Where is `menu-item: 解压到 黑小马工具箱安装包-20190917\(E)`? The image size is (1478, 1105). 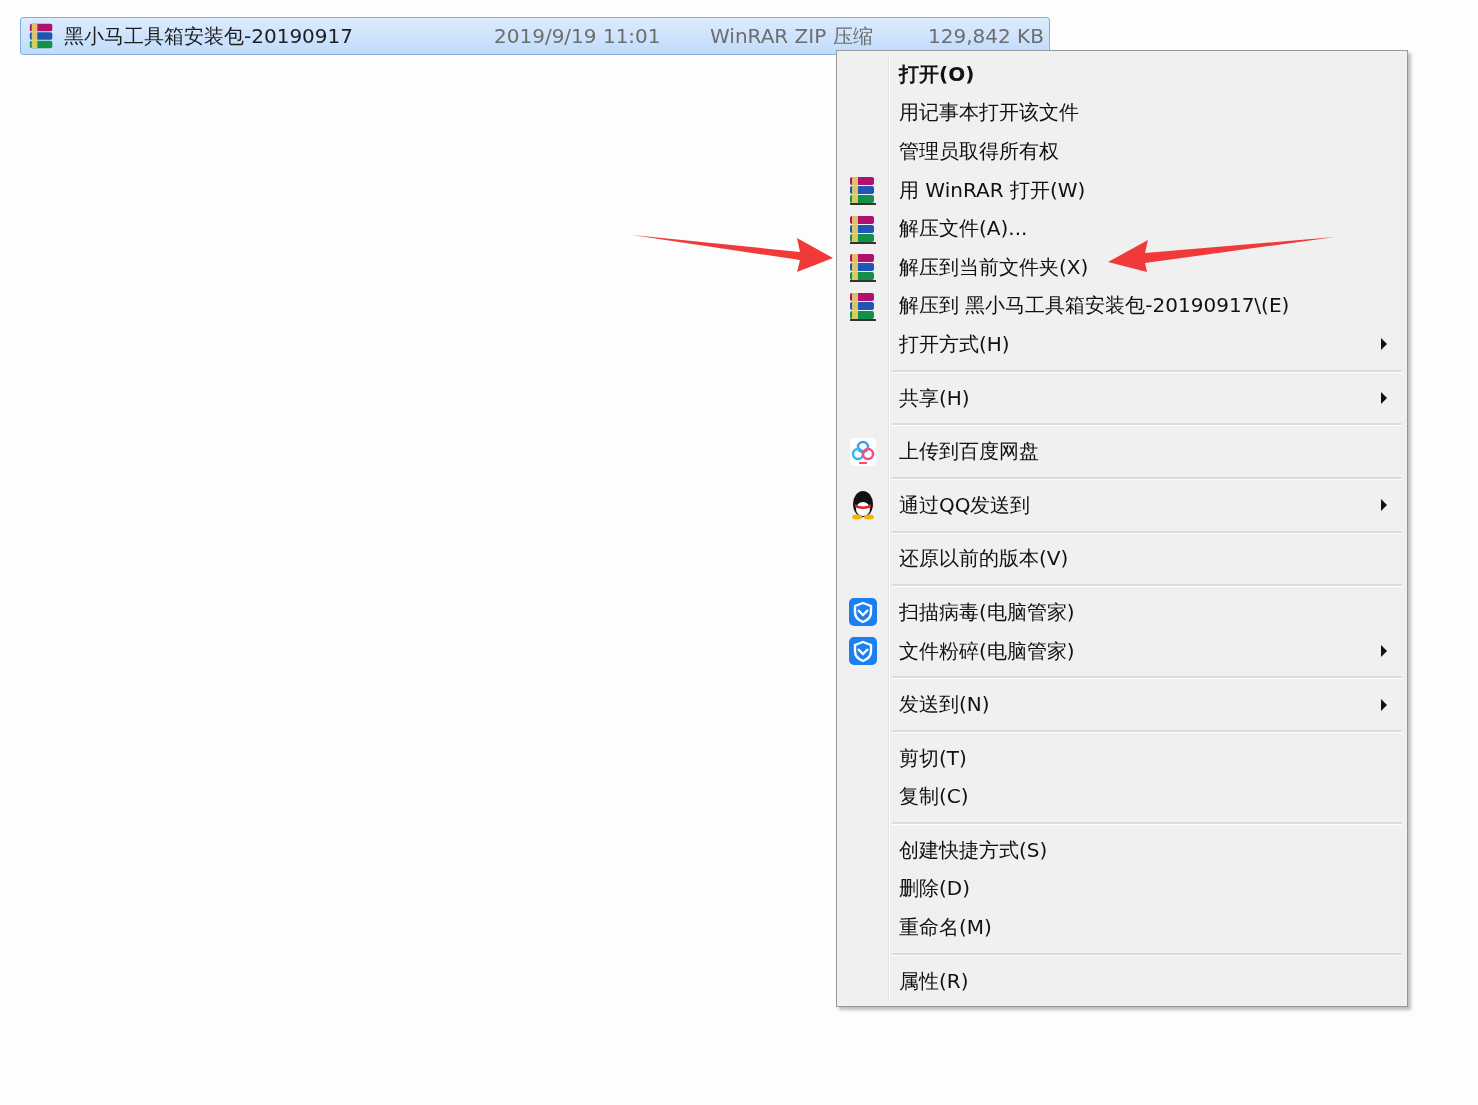
menu-item: 解压到 黑小马工具箱安装包-20190917\(E) is located at coordinates (1122, 306).